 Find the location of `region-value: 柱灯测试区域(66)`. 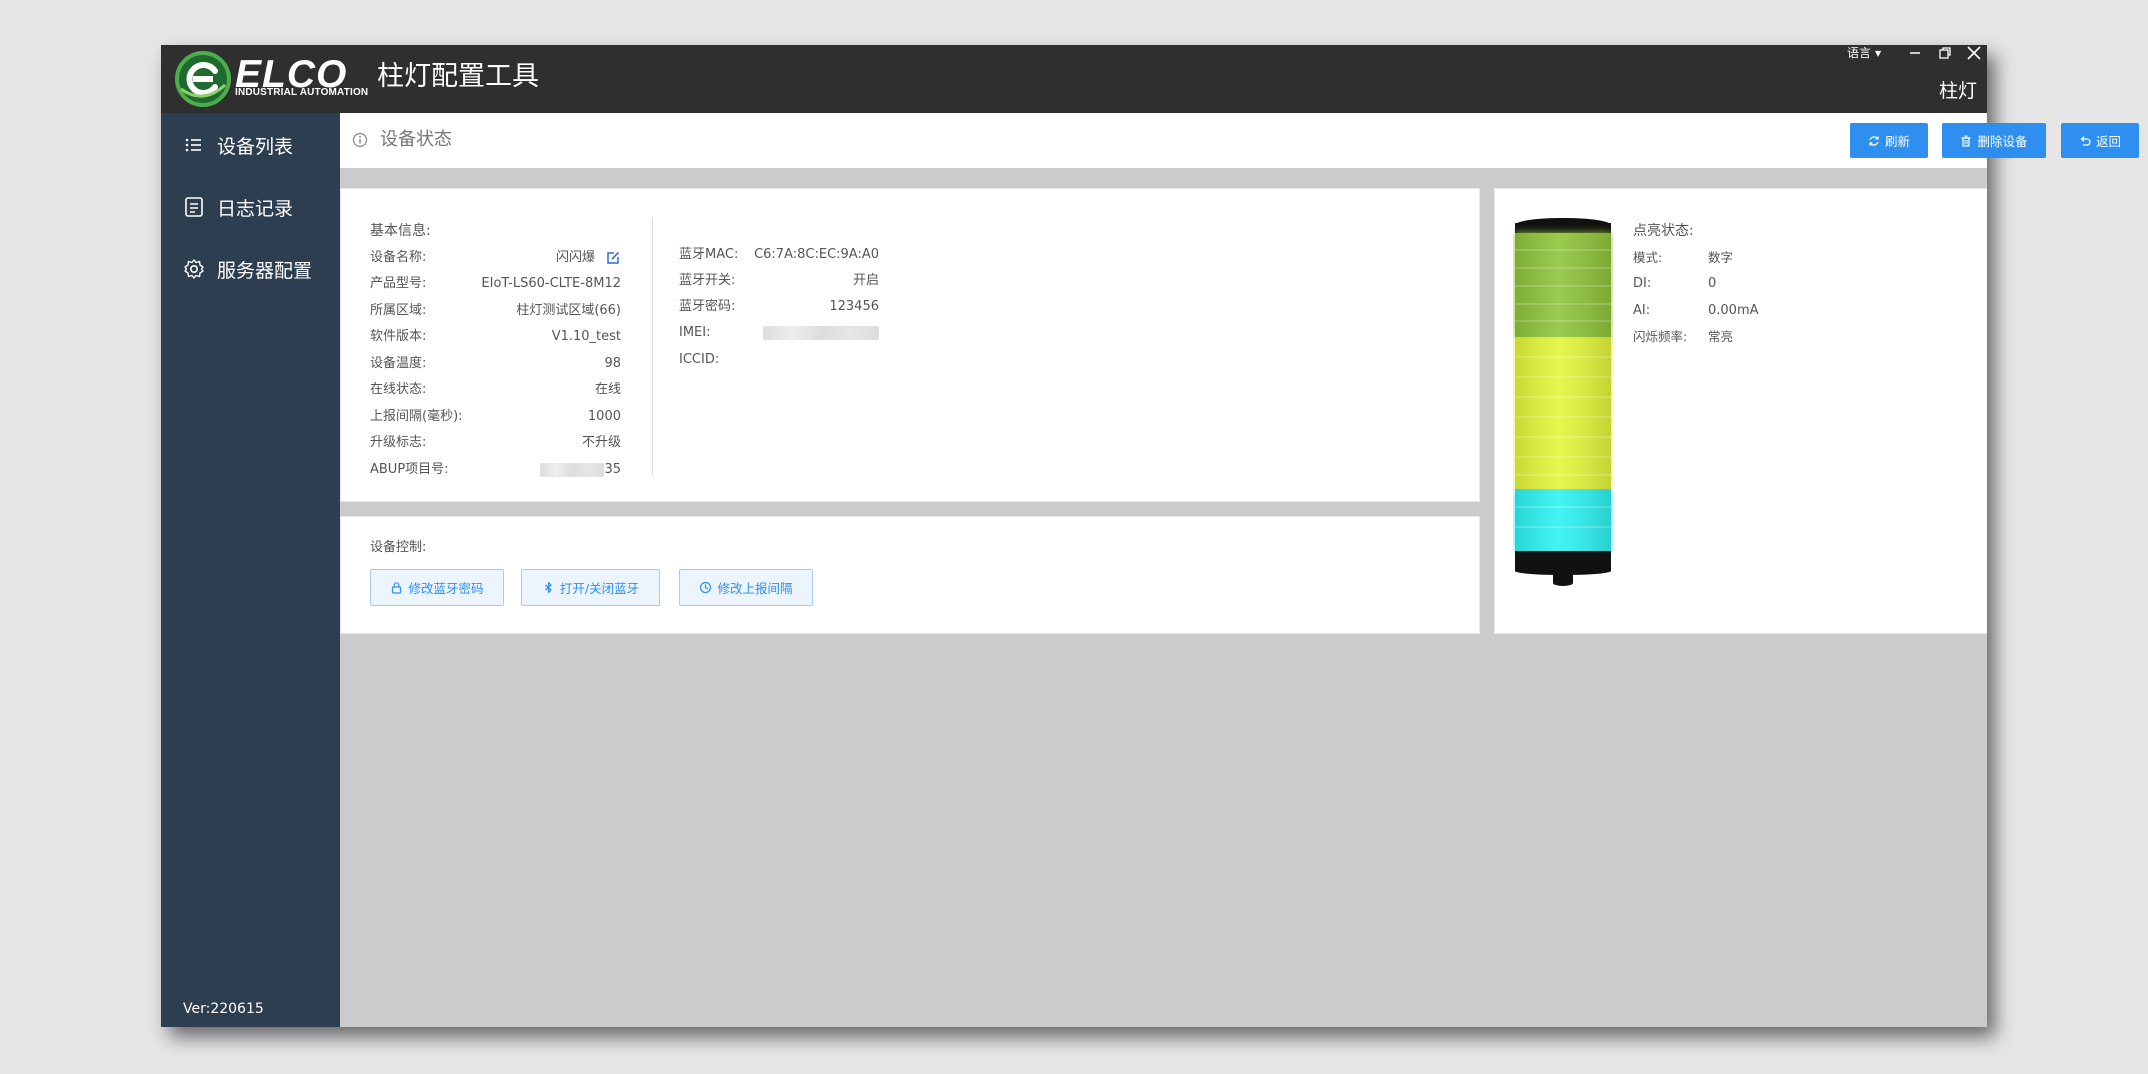

region-value: 柱灯测试区域(66) is located at coordinates (568, 310).